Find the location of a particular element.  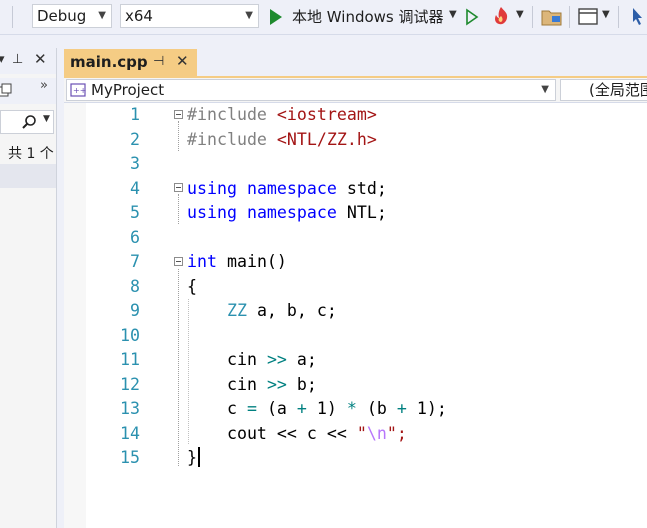

dropdown-icon: ▾ is located at coordinates (2, 59).